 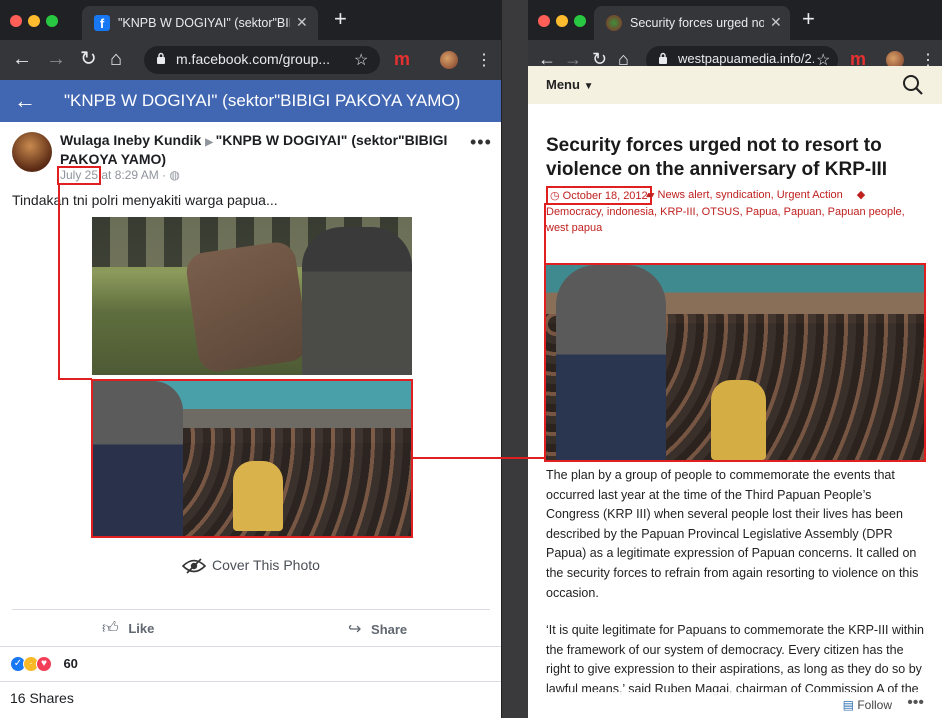 I want to click on follow-bar: ▤ Follow •••, so click(x=735, y=705).